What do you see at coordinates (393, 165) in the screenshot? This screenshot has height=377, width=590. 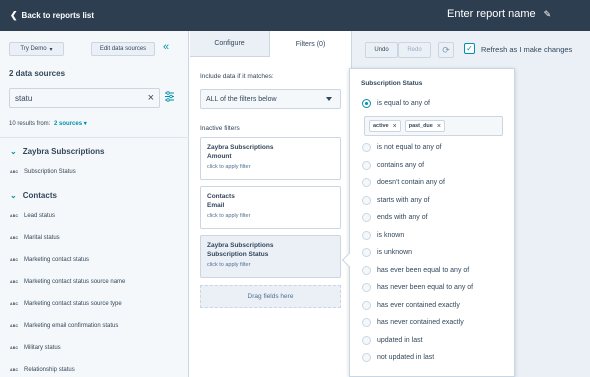 I see `operator-option: contains any of` at bounding box center [393, 165].